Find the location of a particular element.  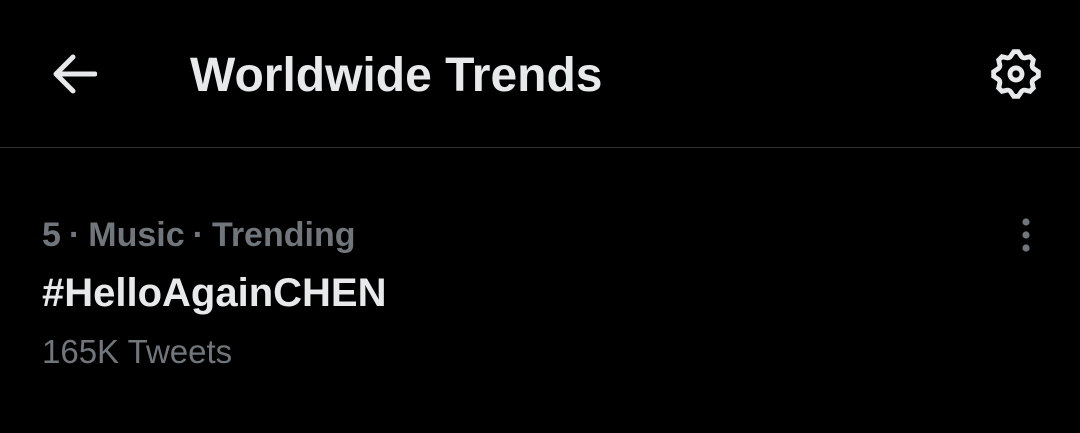

gear-icon is located at coordinates (1016, 76).